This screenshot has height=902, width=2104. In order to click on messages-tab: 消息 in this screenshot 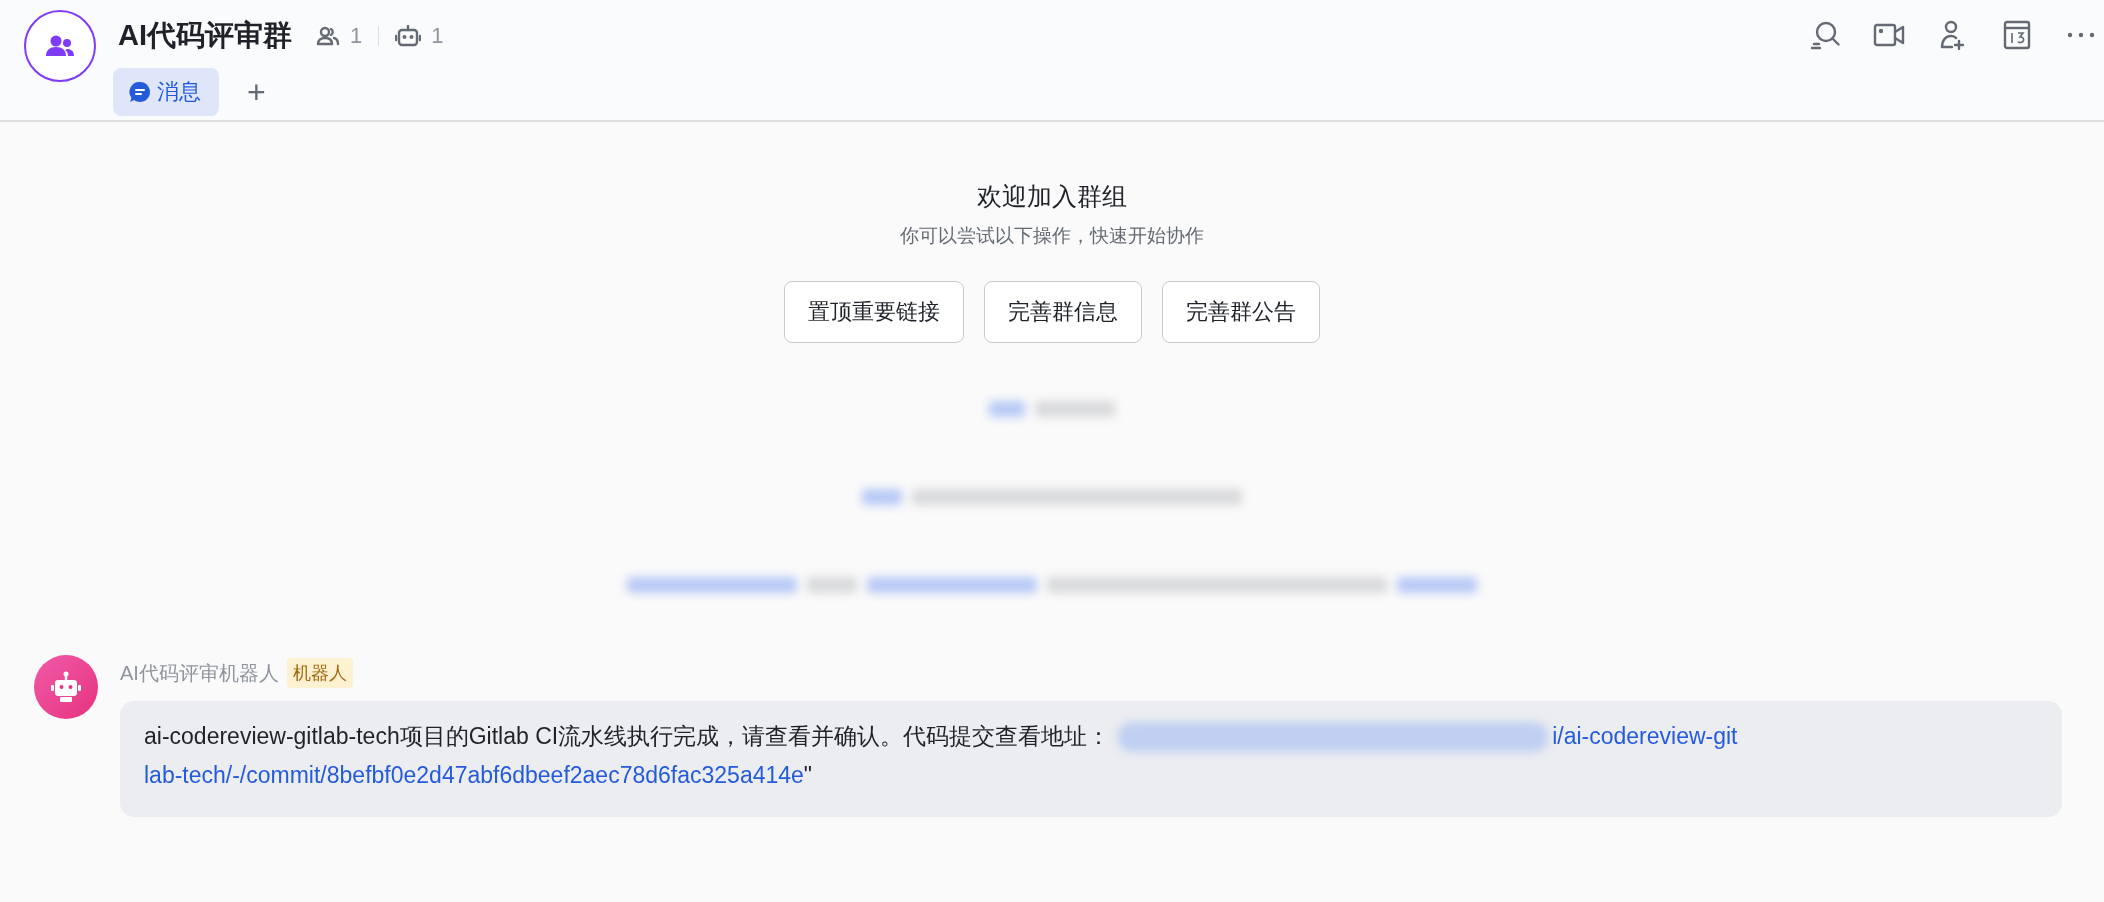, I will do `click(166, 92)`.